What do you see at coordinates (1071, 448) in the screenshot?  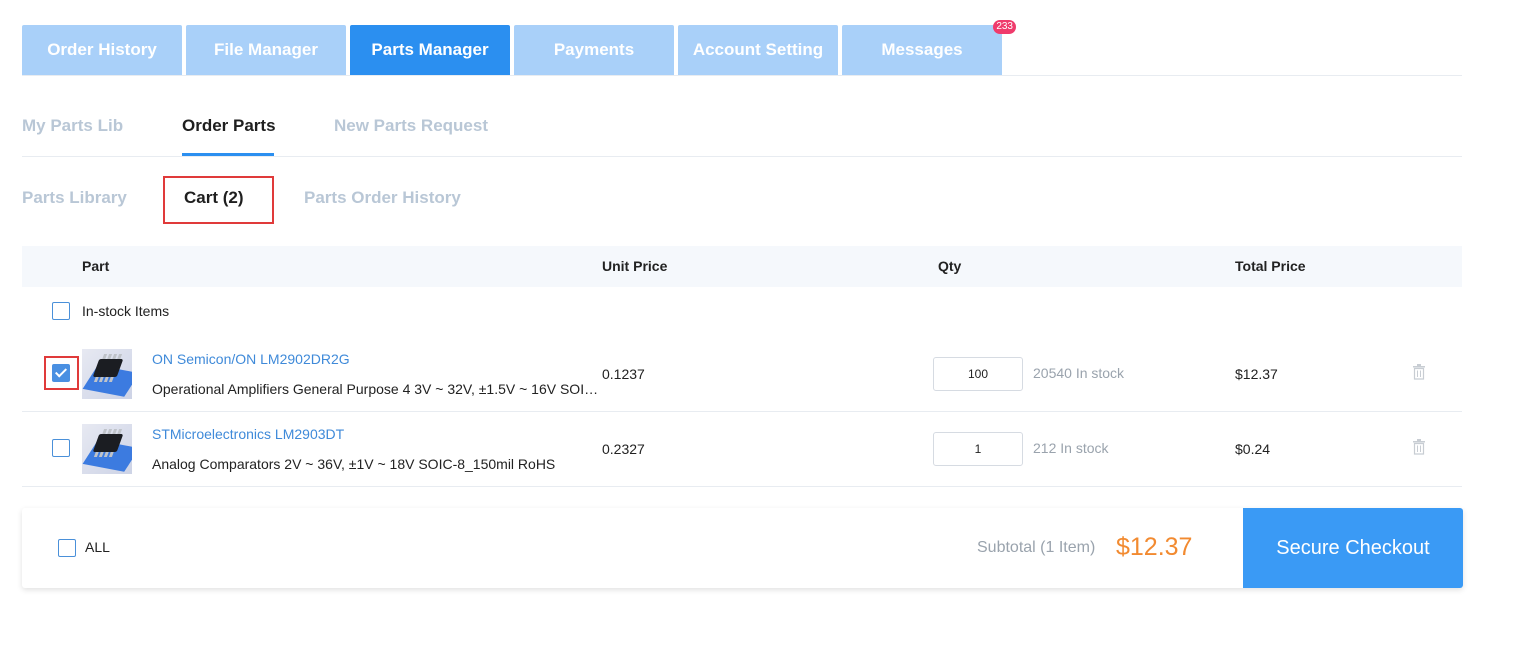 I see `stock-count: 212 In stock` at bounding box center [1071, 448].